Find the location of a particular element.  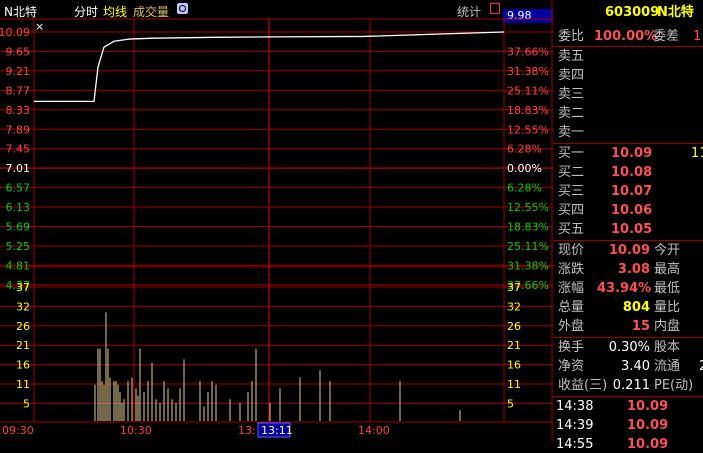

sell-level-label: 卖二 is located at coordinates (571, 113).